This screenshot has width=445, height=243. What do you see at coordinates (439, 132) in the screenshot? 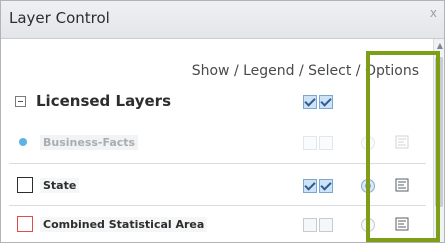
I see `scroll-thumb` at bounding box center [439, 132].